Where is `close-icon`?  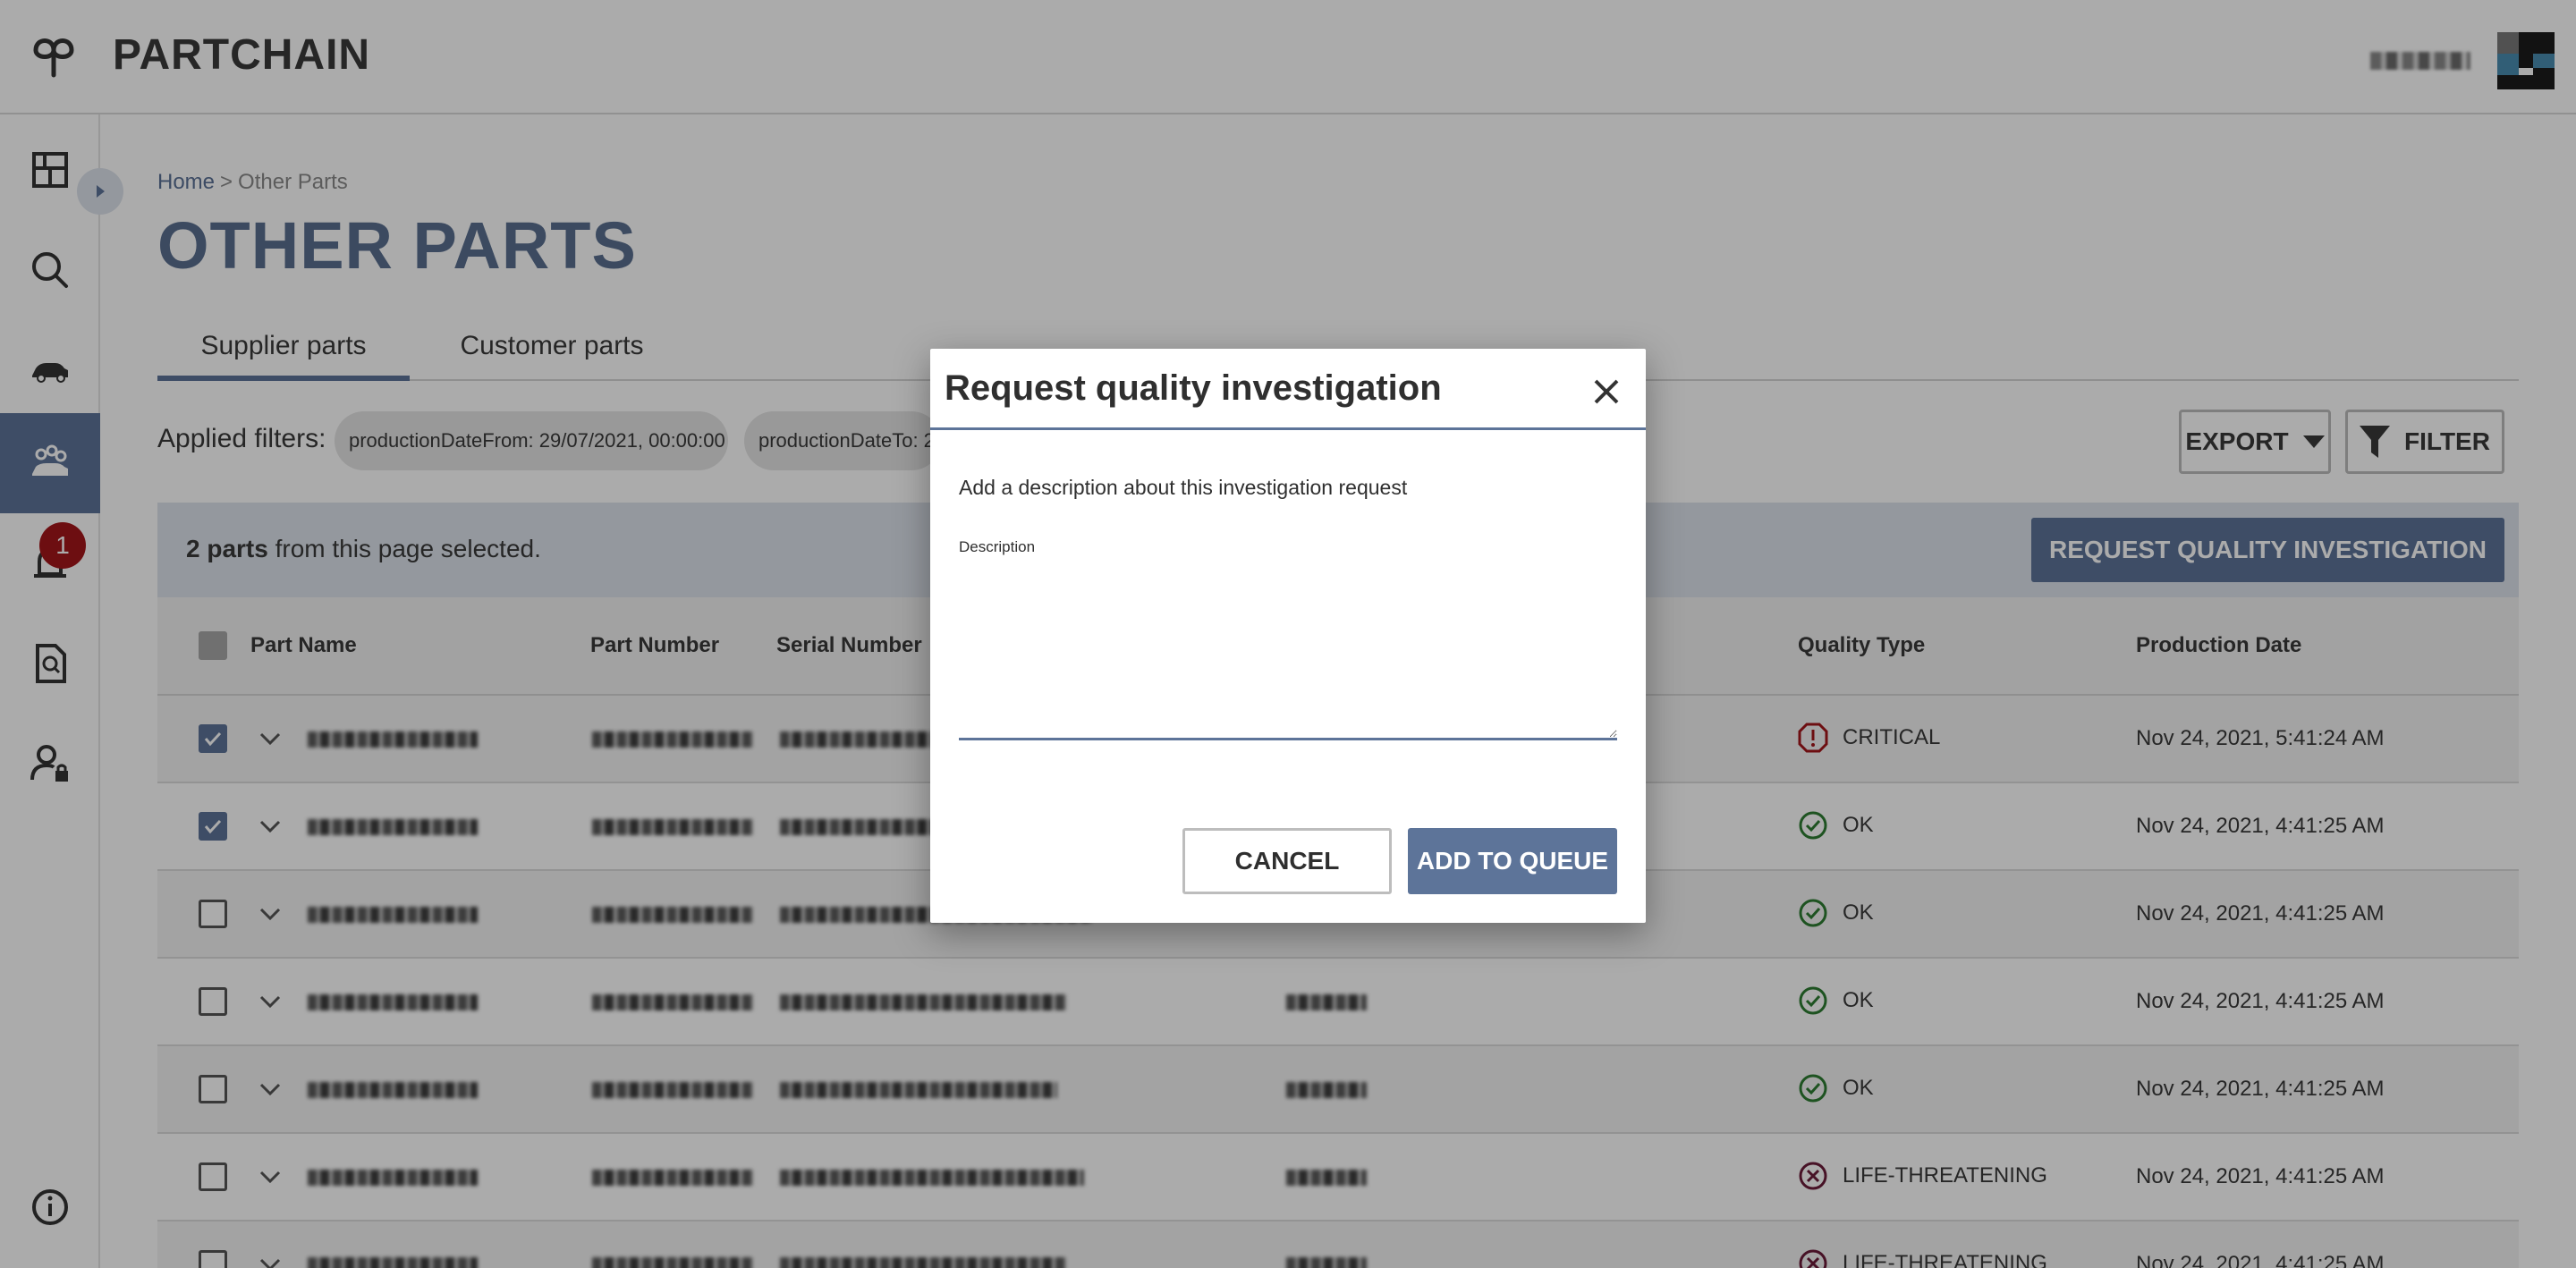 close-icon is located at coordinates (1606, 392).